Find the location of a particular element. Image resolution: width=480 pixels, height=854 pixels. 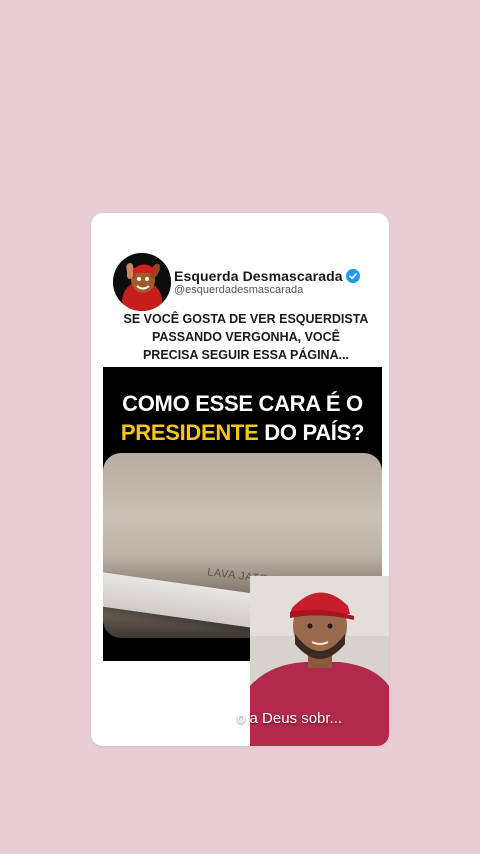

headline-rest: DO PAÍS? is located at coordinates (311, 432).